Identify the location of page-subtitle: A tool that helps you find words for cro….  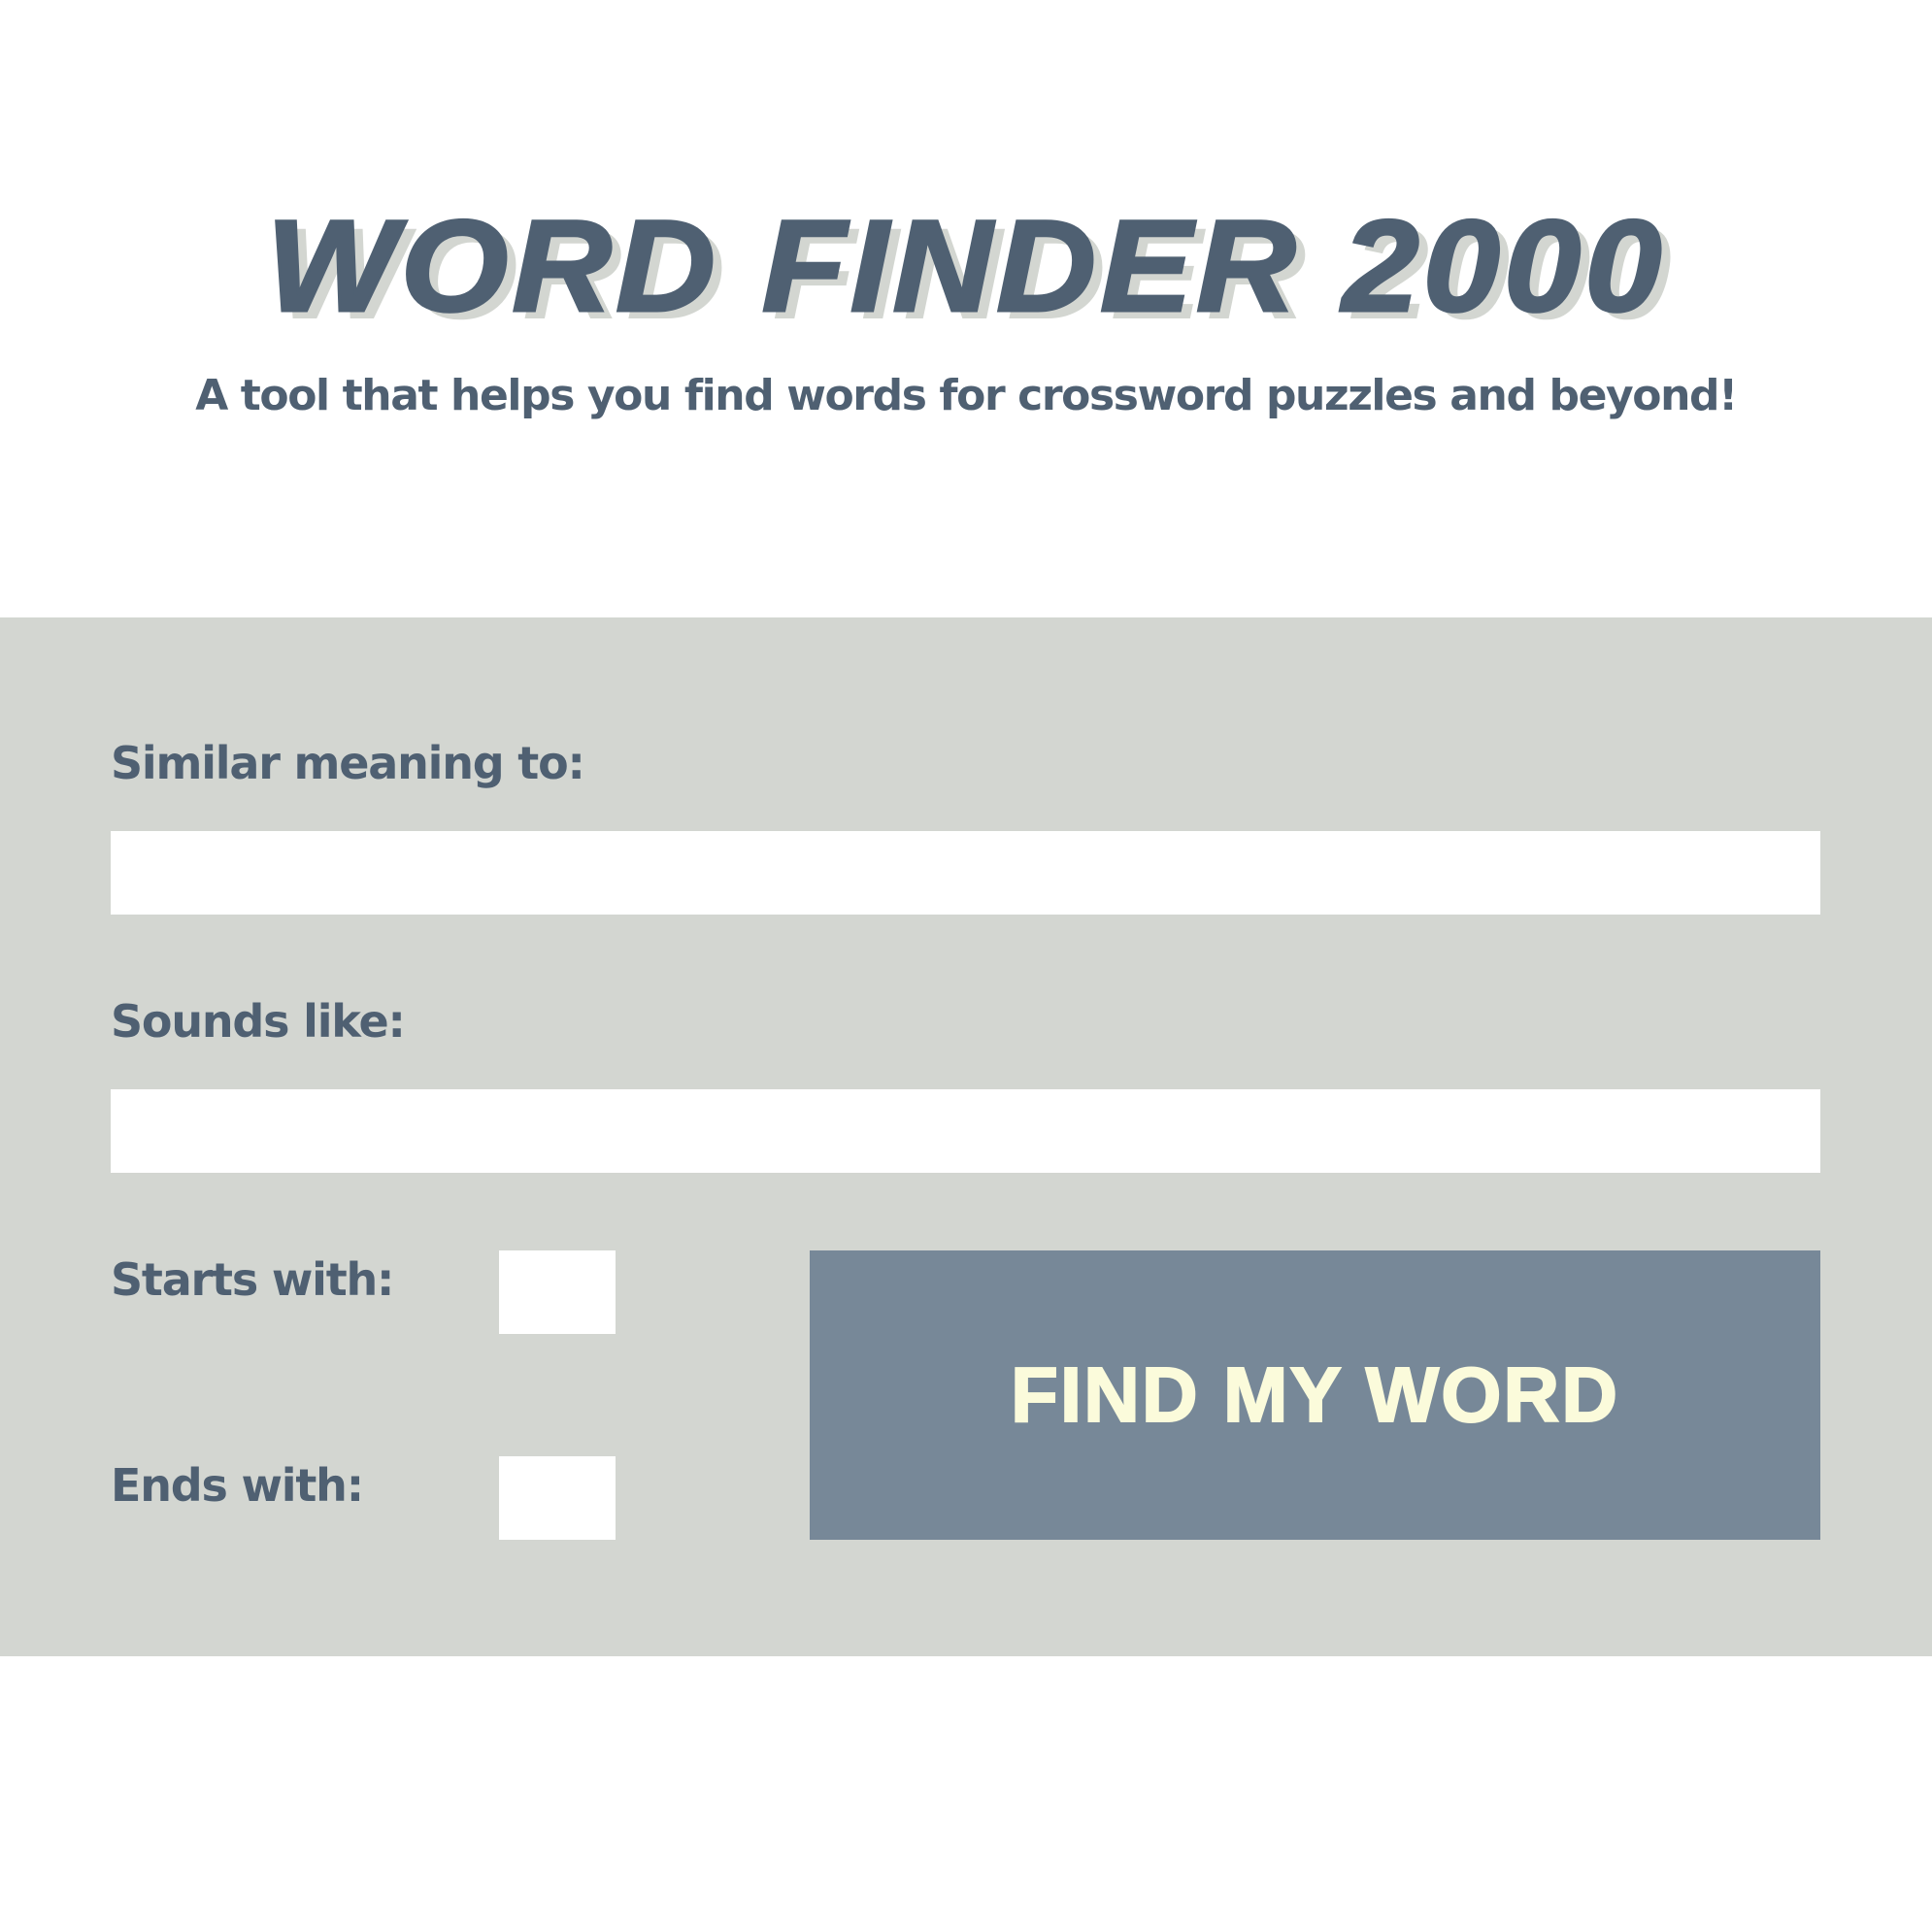
(966, 395).